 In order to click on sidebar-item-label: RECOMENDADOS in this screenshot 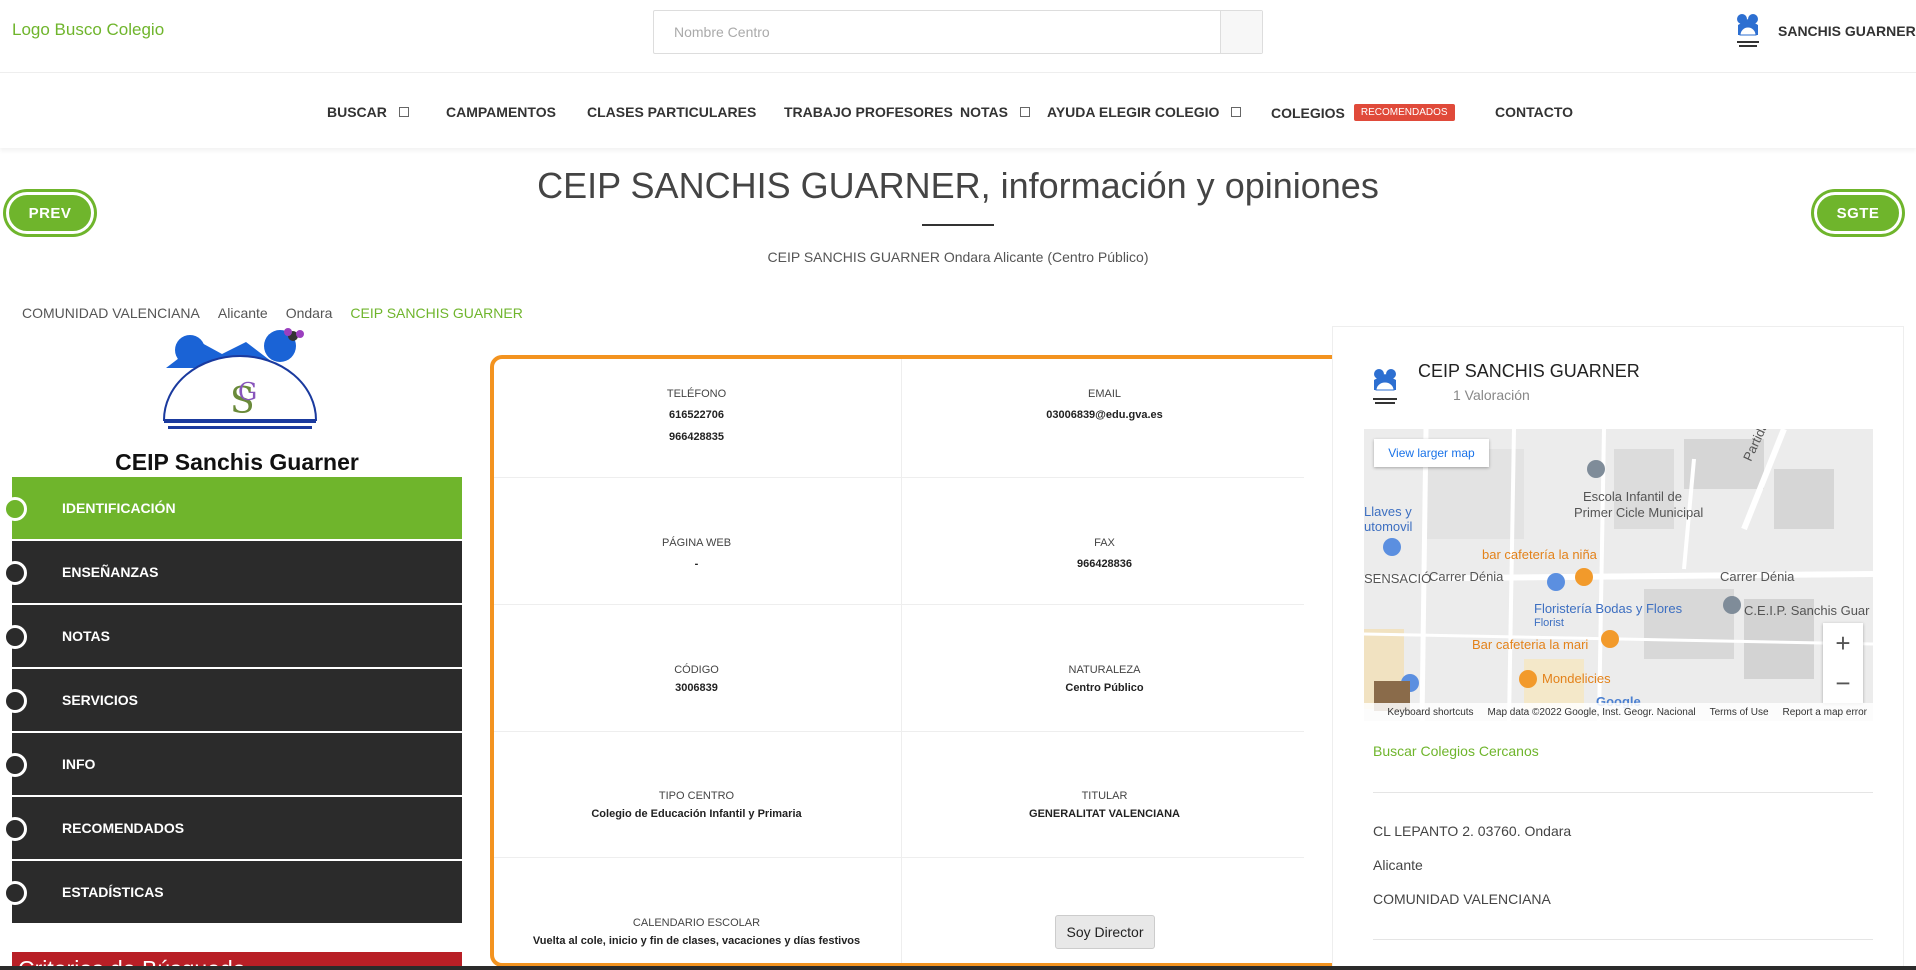, I will do `click(123, 828)`.